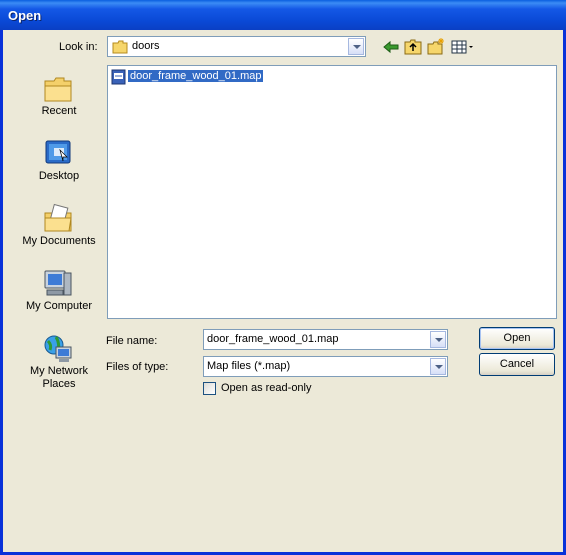  What do you see at coordinates (517, 338) in the screenshot?
I see `open-button: Open` at bounding box center [517, 338].